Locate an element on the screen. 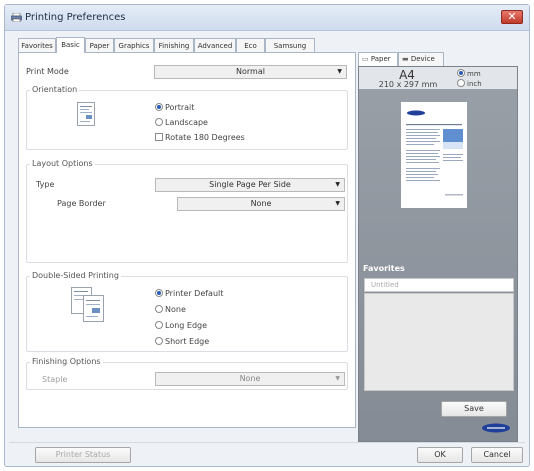 This screenshot has height=471, width=534. orientation-landscape-radio: Landscape is located at coordinates (181, 123).